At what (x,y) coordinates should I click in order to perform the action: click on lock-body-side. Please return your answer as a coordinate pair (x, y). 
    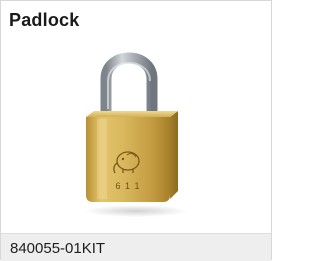
    Looking at the image, I should click on (174, 155).